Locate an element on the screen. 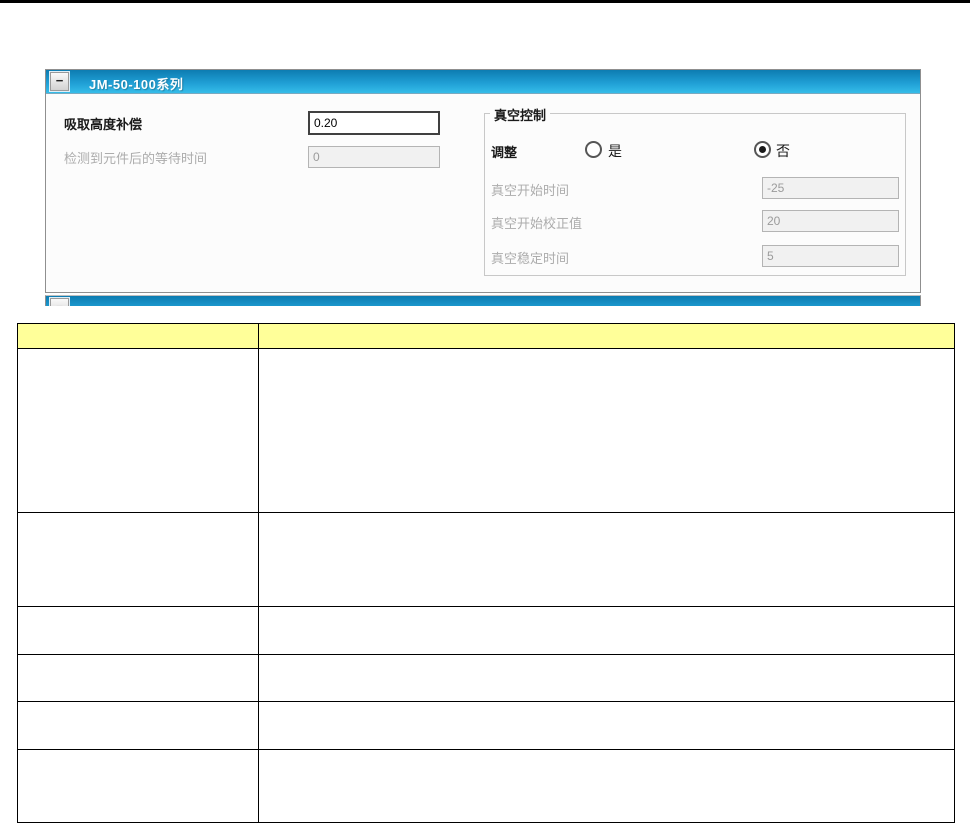  adjust-label: 调整 is located at coordinates (504, 152).